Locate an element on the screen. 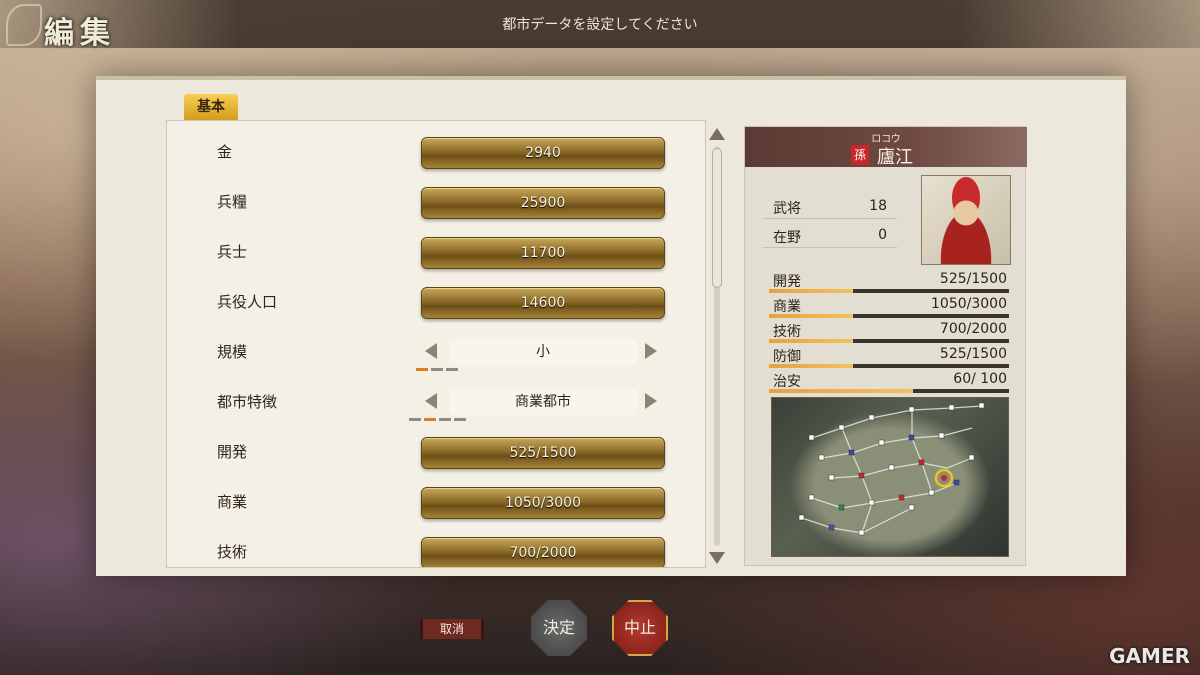 The image size is (1200, 675). confirm-button: 決定 is located at coordinates (559, 628).